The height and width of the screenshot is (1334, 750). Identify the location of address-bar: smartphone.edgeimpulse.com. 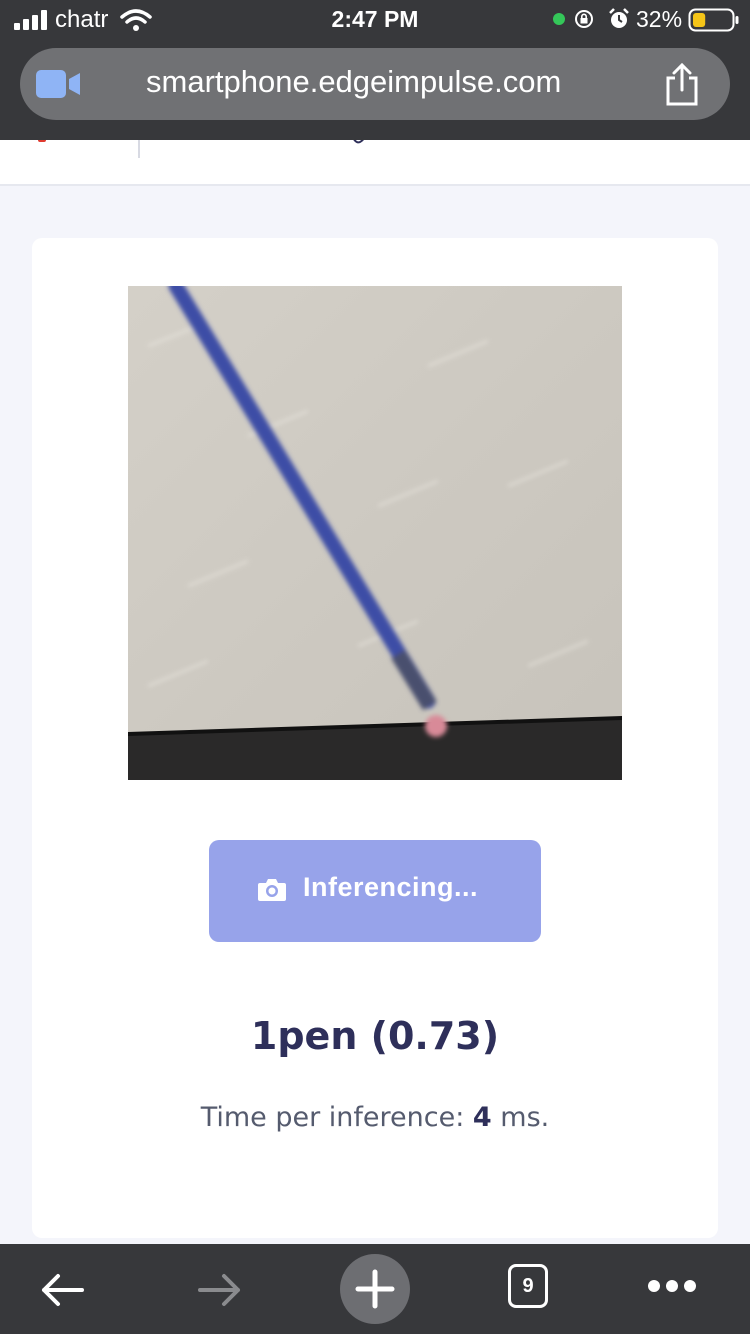
(375, 84).